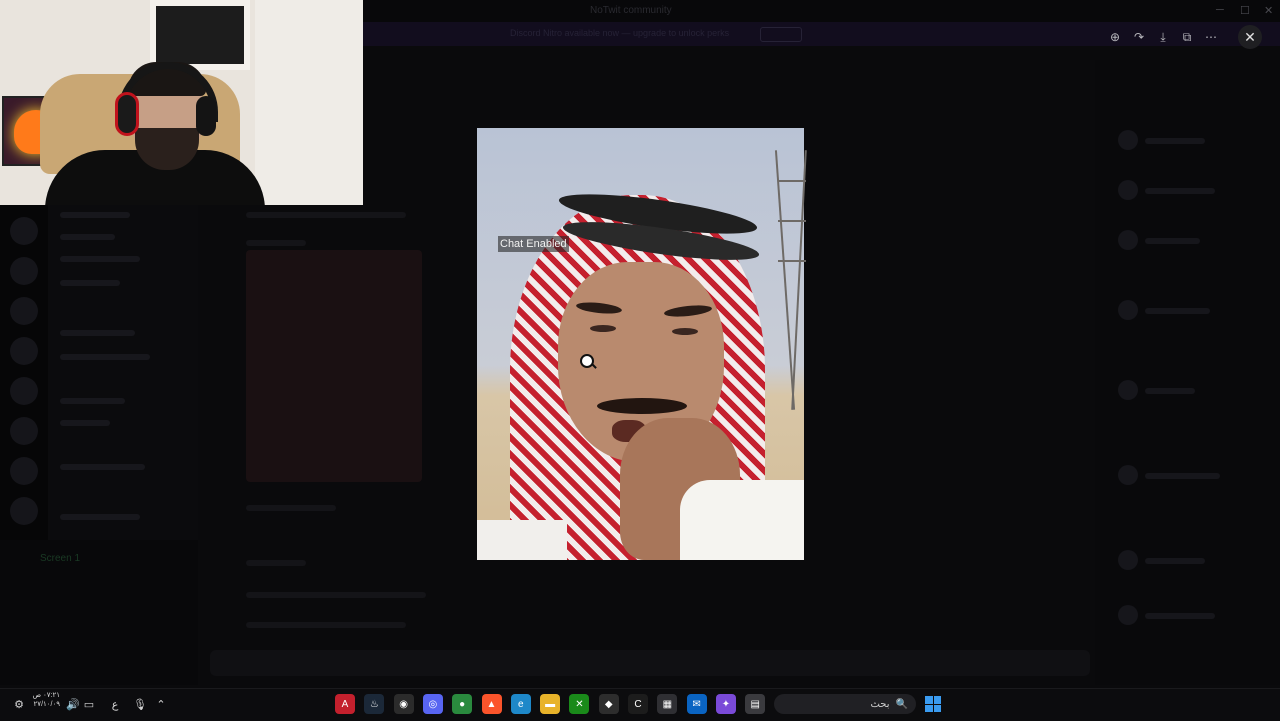  Describe the element at coordinates (725, 704) in the screenshot. I see `copilot-icon: ✦` at that location.